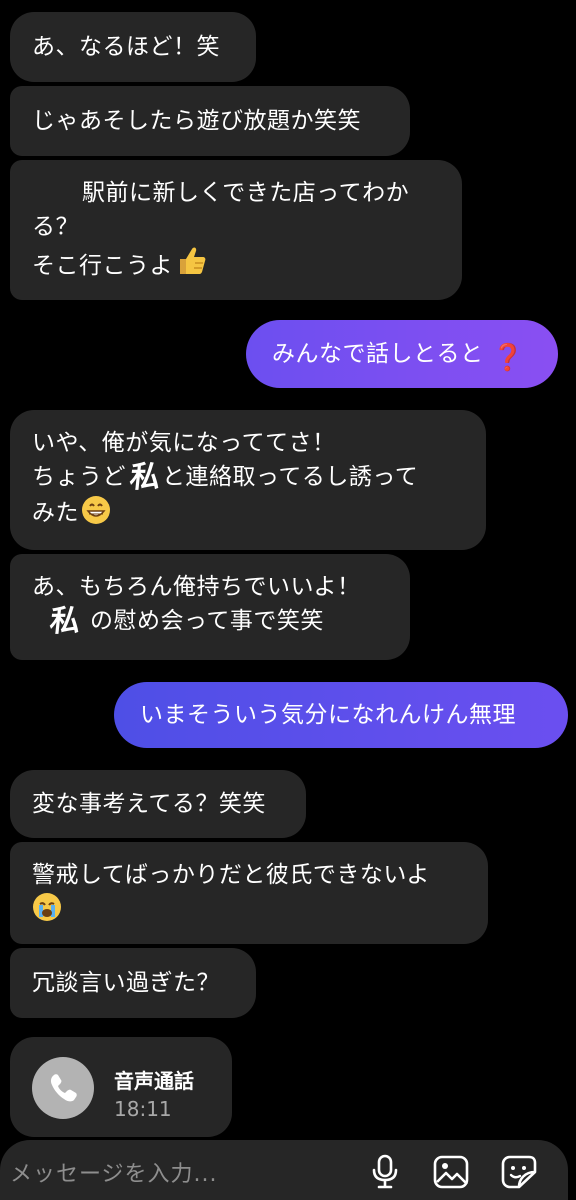  I want to click on incoming-message: あ、もちろん俺持ちでいいよ！ 私の慰め会って事で笑笑, so click(210, 607).